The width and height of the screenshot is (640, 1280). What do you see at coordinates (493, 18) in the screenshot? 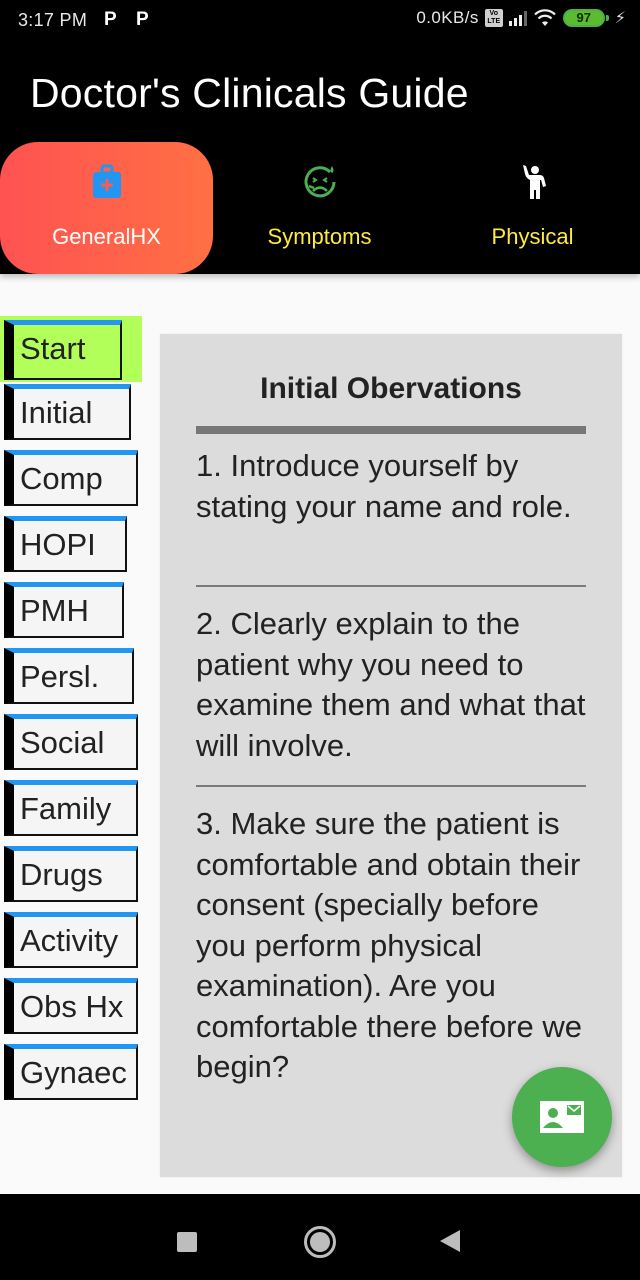
I see `volte-icon: Vo LTE` at bounding box center [493, 18].